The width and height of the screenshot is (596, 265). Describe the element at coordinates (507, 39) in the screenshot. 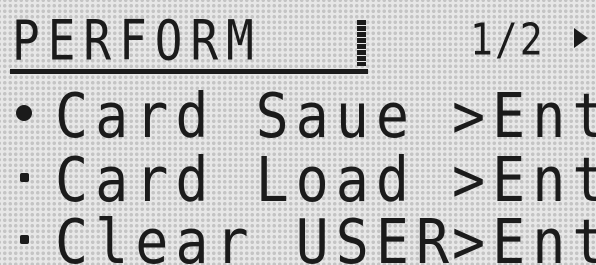

I see `page-indicator: 1/2` at that location.